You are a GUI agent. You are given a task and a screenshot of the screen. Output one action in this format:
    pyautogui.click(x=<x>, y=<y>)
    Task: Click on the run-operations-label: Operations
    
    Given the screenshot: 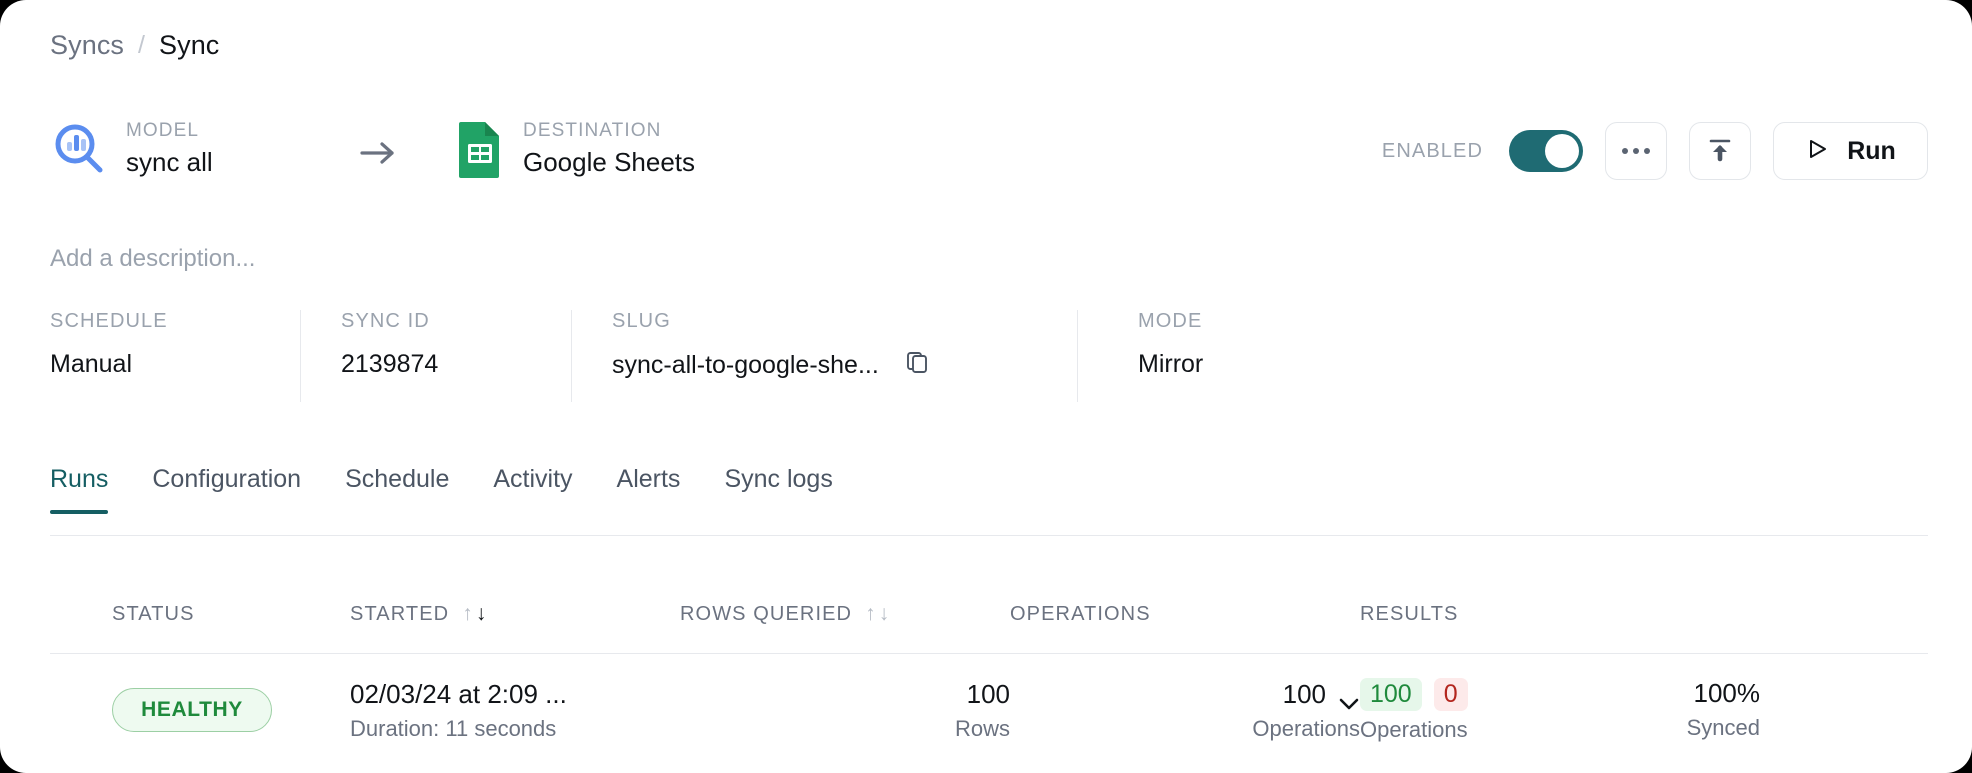 What is the action you would take?
    pyautogui.click(x=1306, y=728)
    